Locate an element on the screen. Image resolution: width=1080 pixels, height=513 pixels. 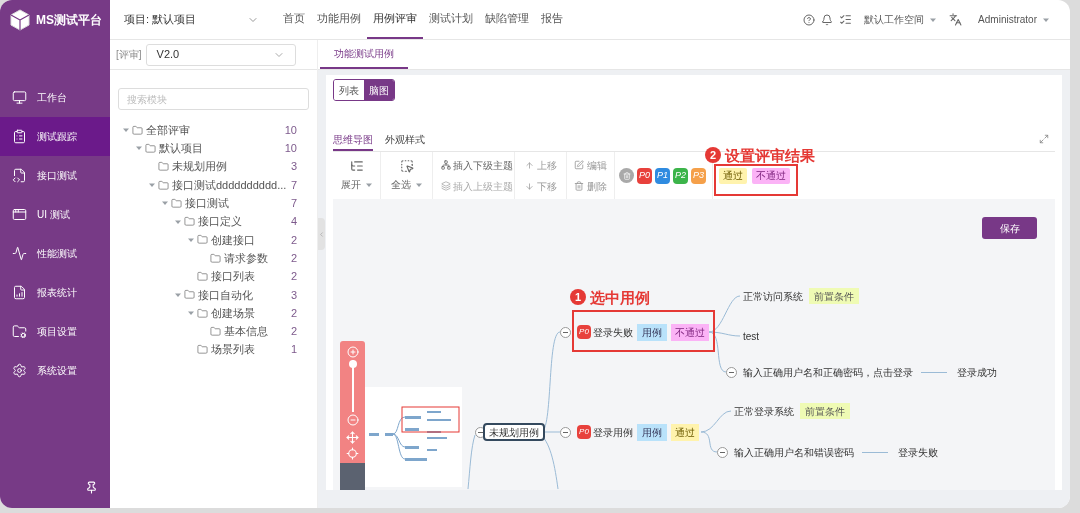
save-button: 保存 is located at coordinates (1009, 228).